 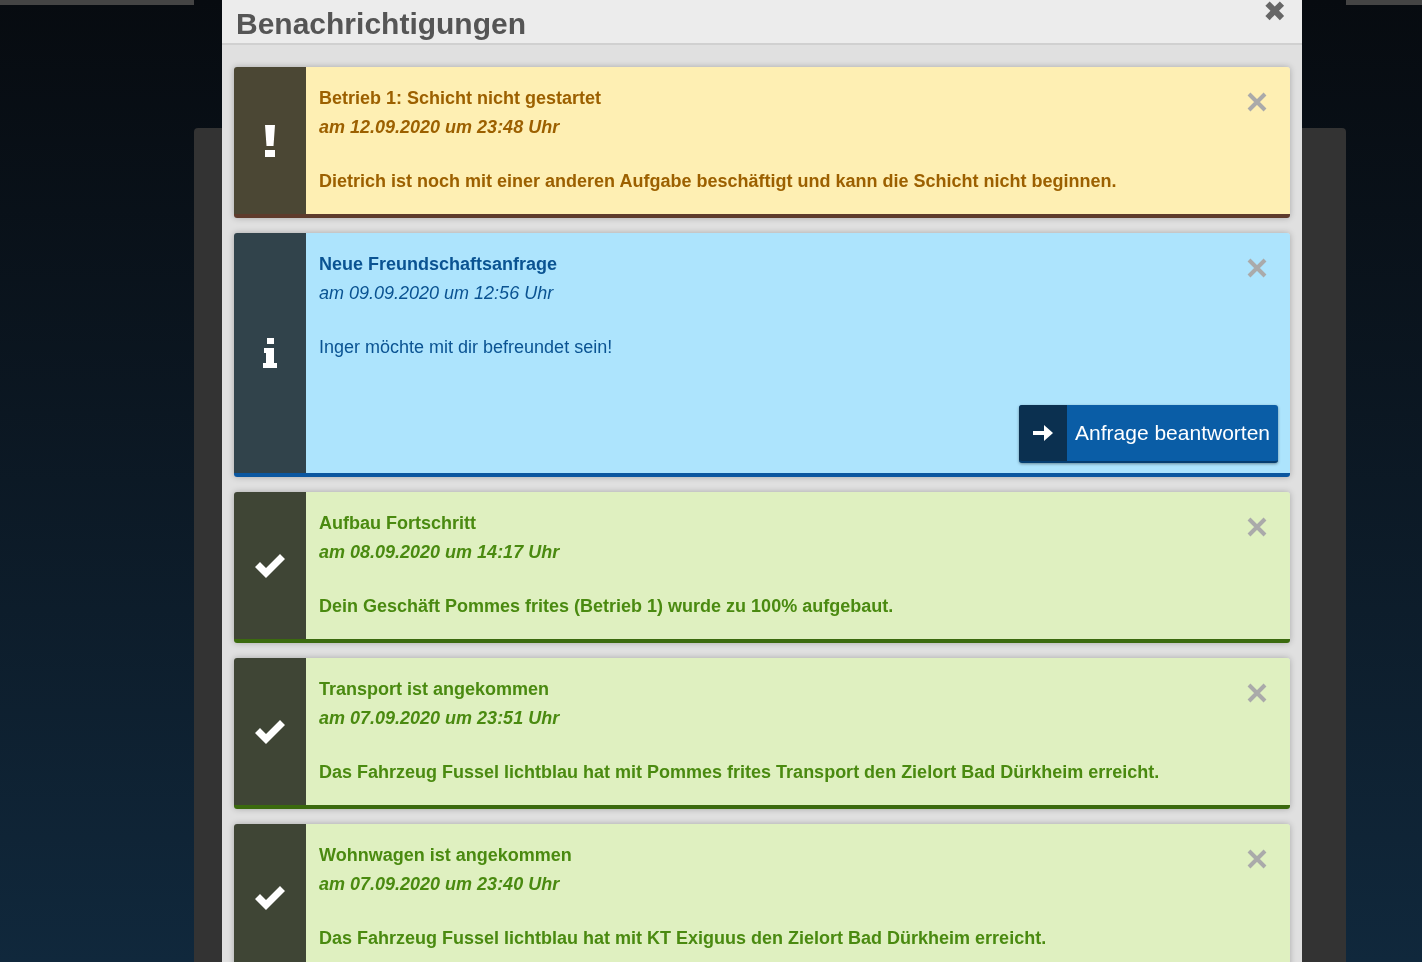 What do you see at coordinates (466, 347) in the screenshot?
I see `notification-message: Inger möchte mit dir befreundet sein!` at bounding box center [466, 347].